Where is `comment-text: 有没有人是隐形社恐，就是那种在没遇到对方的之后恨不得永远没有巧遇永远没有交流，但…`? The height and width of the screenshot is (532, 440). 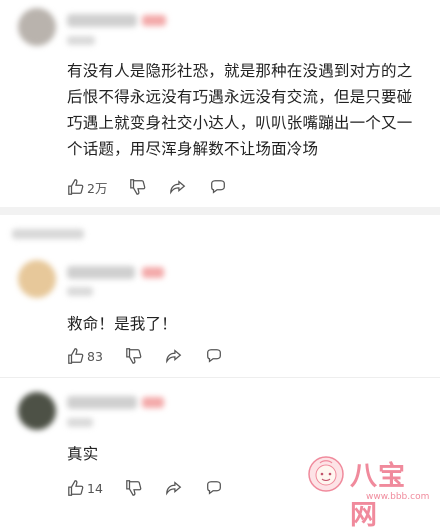 comment-text: 有没有人是隐形社恐，就是那种在没遇到对方的之后恨不得永远没有巧遇永远没有交流，但… is located at coordinates (240, 110).